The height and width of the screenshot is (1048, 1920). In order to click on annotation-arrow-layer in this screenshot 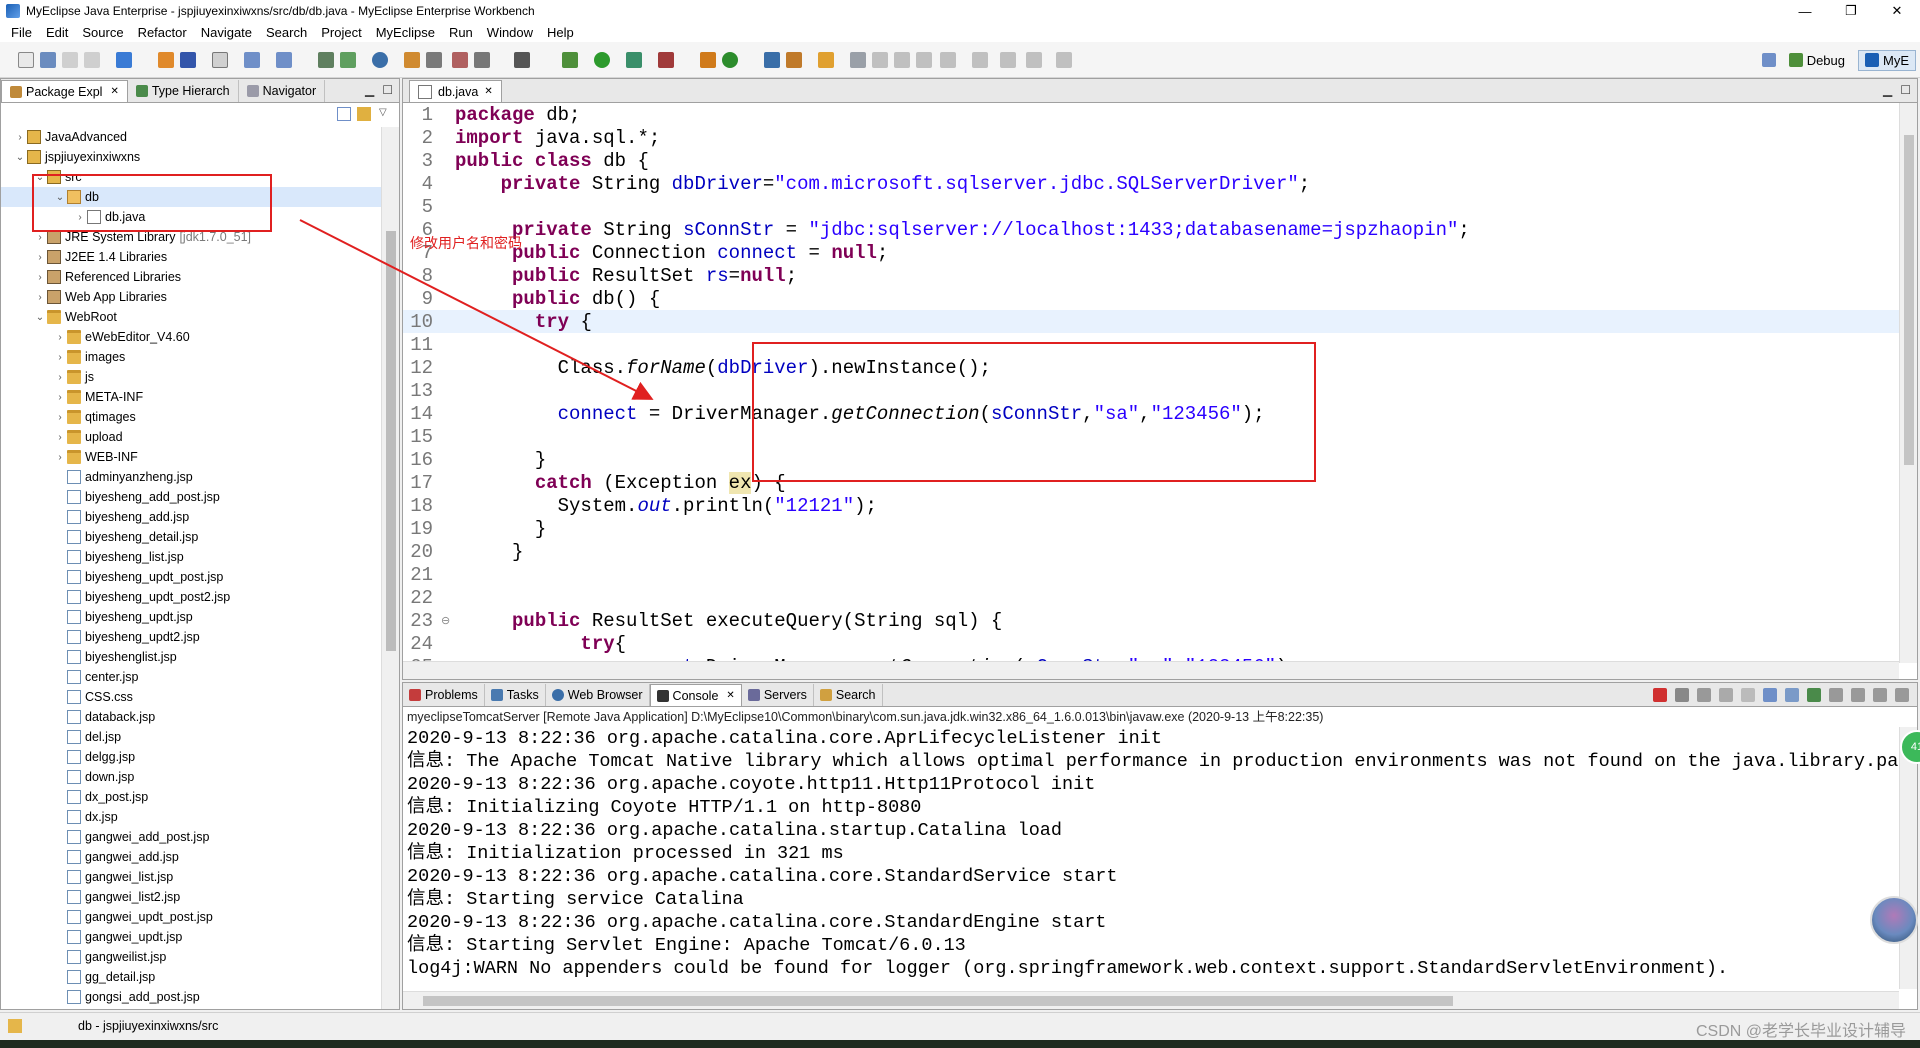, I will do `click(476, 309)`.